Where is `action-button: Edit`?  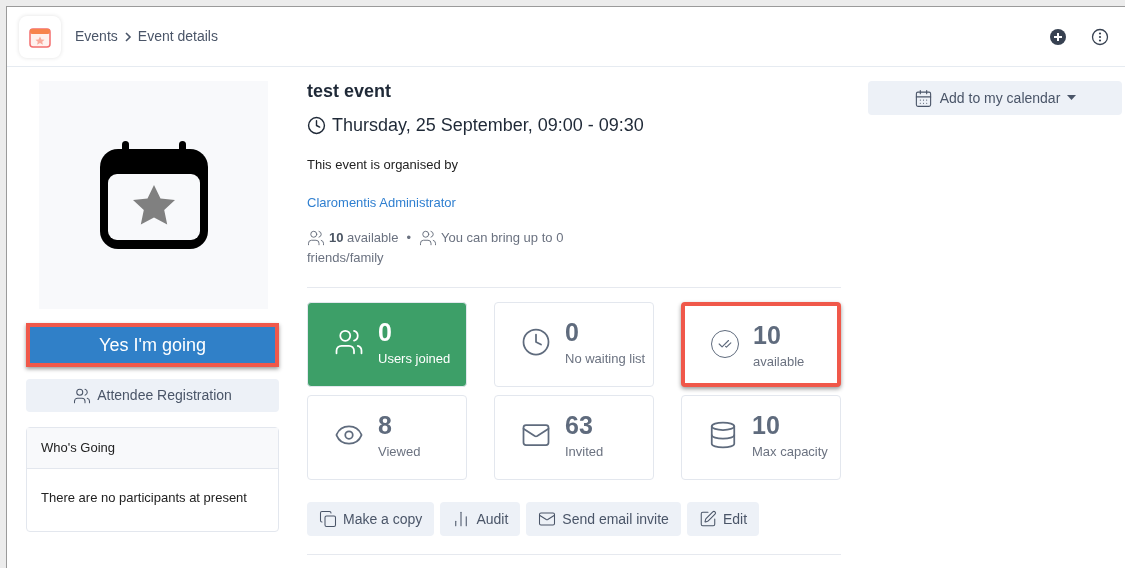 action-button: Edit is located at coordinates (723, 519).